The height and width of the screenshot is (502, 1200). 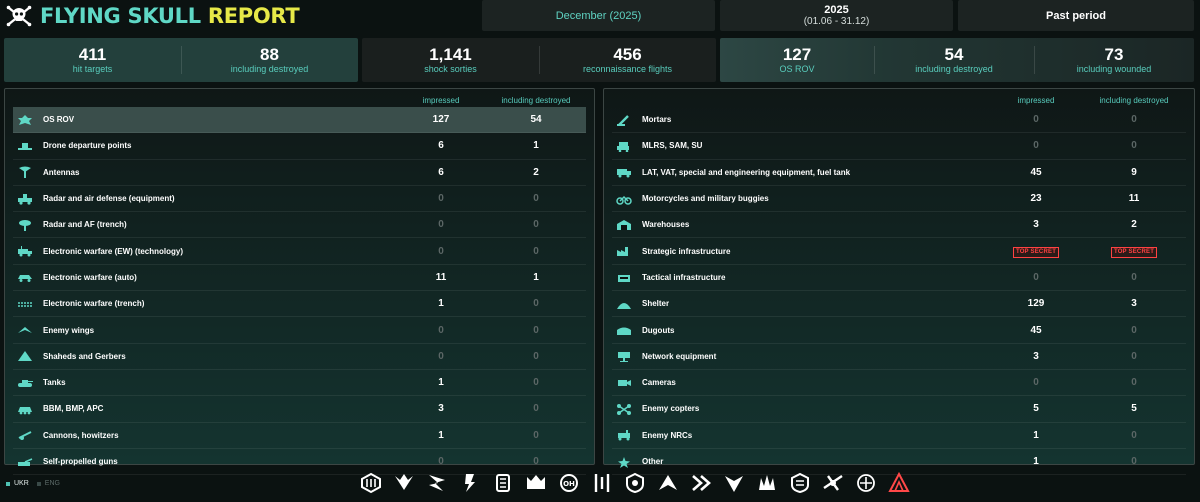 What do you see at coordinates (1036, 330) in the screenshot?
I see `row-value-impressed: 45` at bounding box center [1036, 330].